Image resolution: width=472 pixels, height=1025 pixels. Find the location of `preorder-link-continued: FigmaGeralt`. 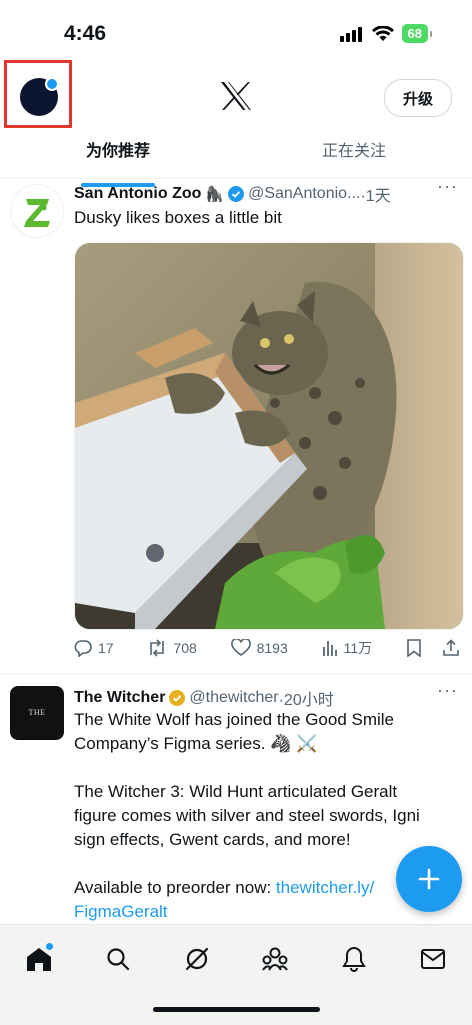

preorder-link-continued: FigmaGeralt is located at coordinates (269, 912).